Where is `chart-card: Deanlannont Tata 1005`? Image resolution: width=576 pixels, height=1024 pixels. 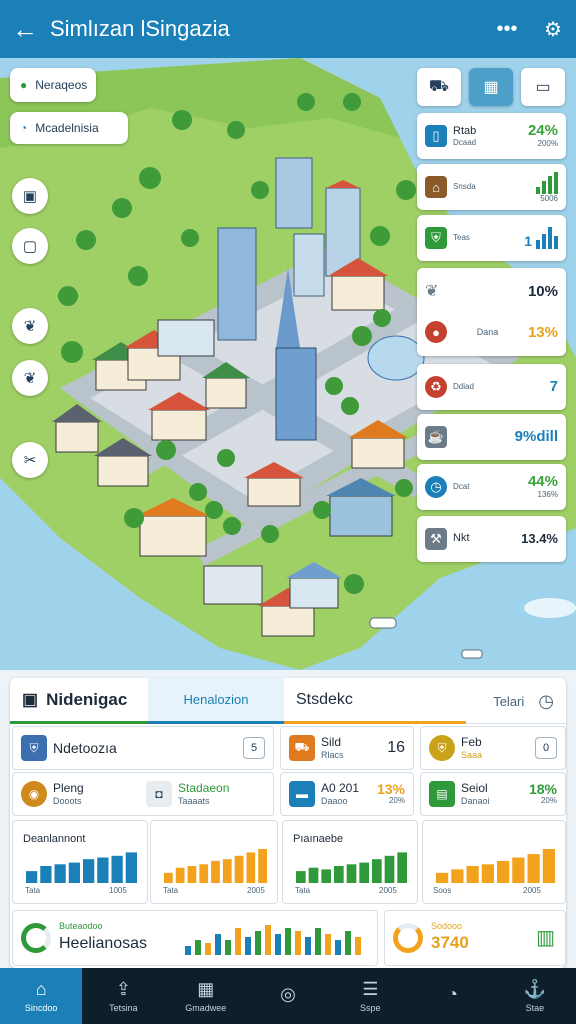 chart-card: Deanlannont Tata 1005 is located at coordinates (80, 862).